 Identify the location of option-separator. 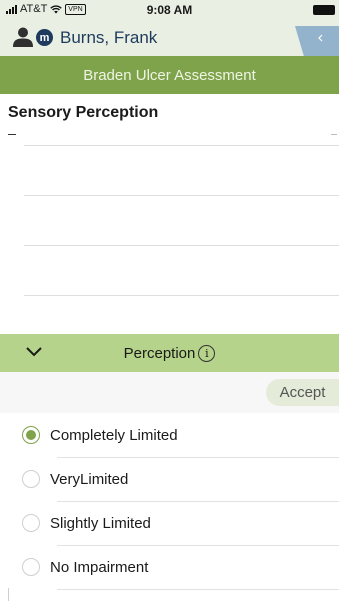
(198, 589).